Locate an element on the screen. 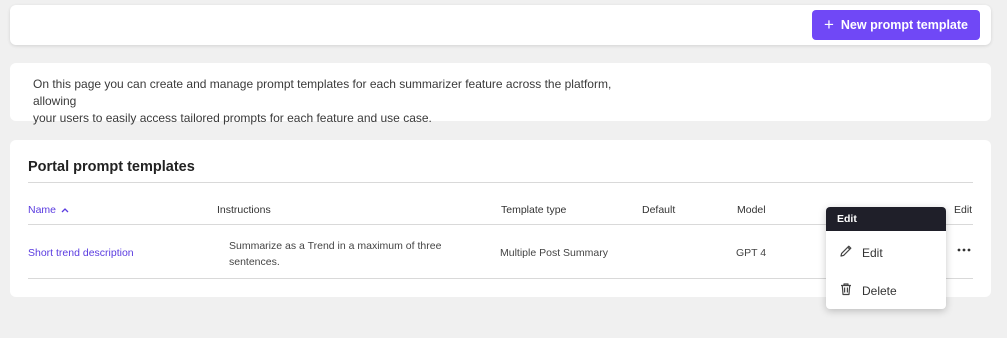 The image size is (1007, 338). pencil-icon is located at coordinates (846, 252).